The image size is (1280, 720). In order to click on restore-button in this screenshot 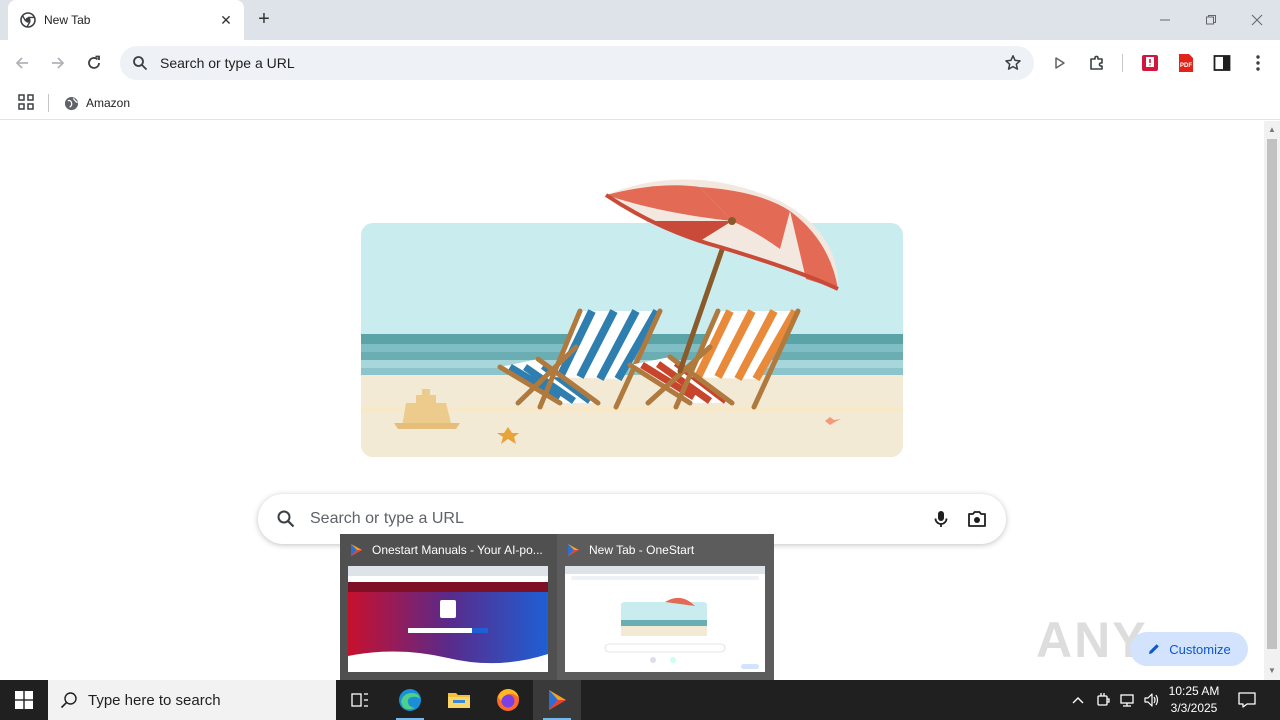, I will do `click(1211, 20)`.